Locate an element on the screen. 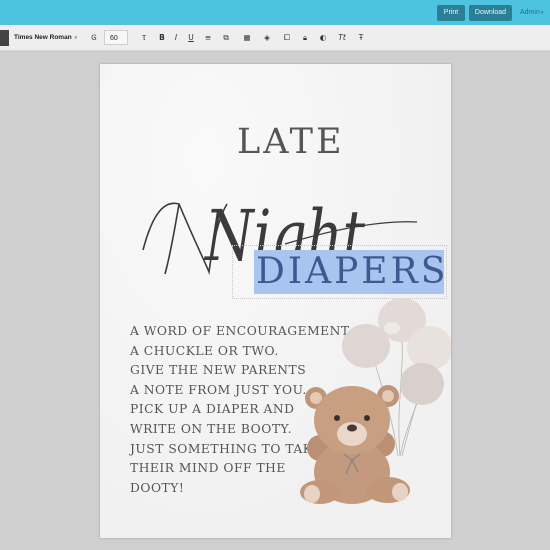  letter-spacing-icon: Ŧ is located at coordinates (361, 38).